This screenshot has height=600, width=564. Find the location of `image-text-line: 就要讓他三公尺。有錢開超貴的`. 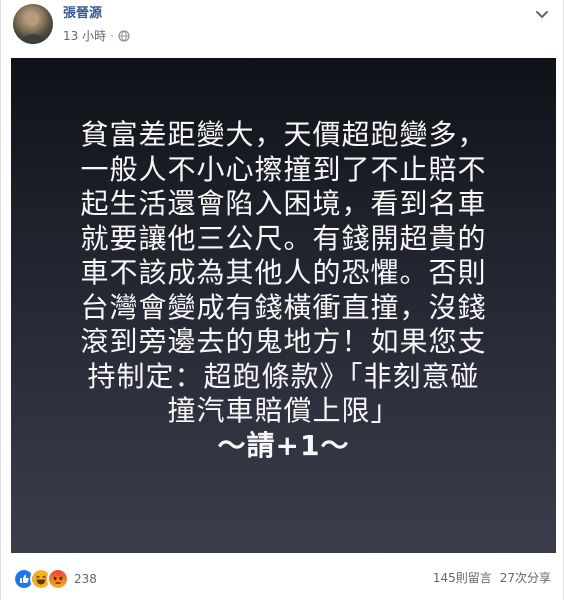

image-text-line: 就要讓他三公尺。有錢開超貴的 is located at coordinates (283, 238).